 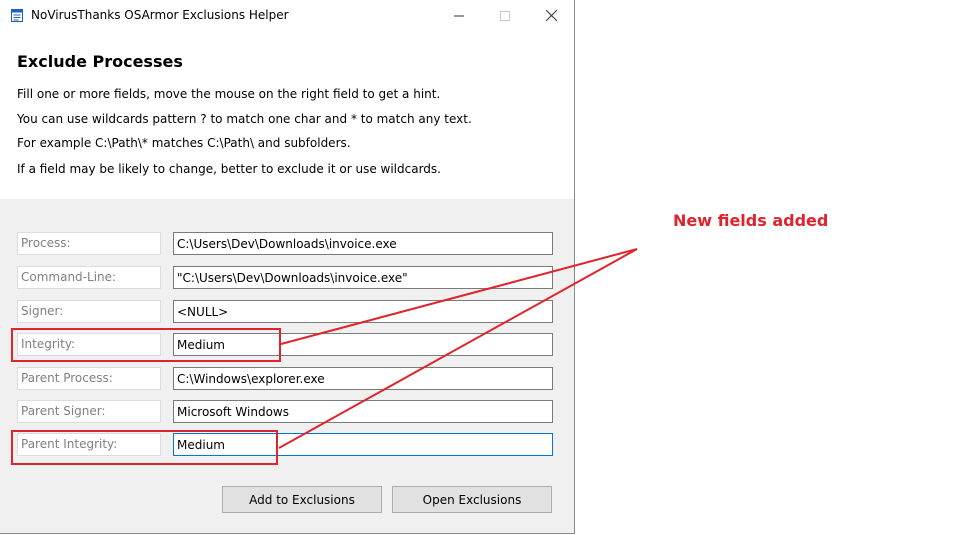 What do you see at coordinates (363, 311) in the screenshot?
I see `signer-field` at bounding box center [363, 311].